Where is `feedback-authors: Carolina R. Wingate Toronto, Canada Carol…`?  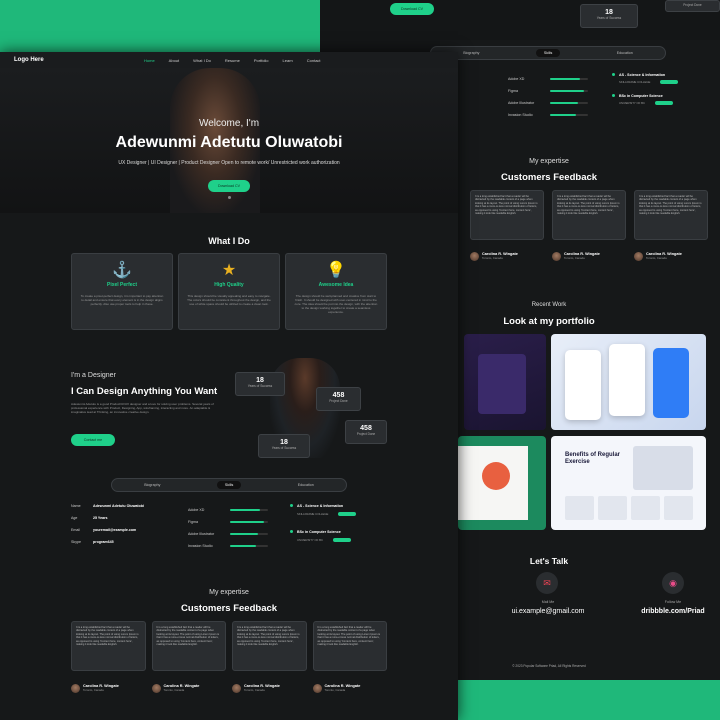 feedback-authors: Carolina R. Wingate Toronto, Canada Carol… is located at coordinates (229, 688).